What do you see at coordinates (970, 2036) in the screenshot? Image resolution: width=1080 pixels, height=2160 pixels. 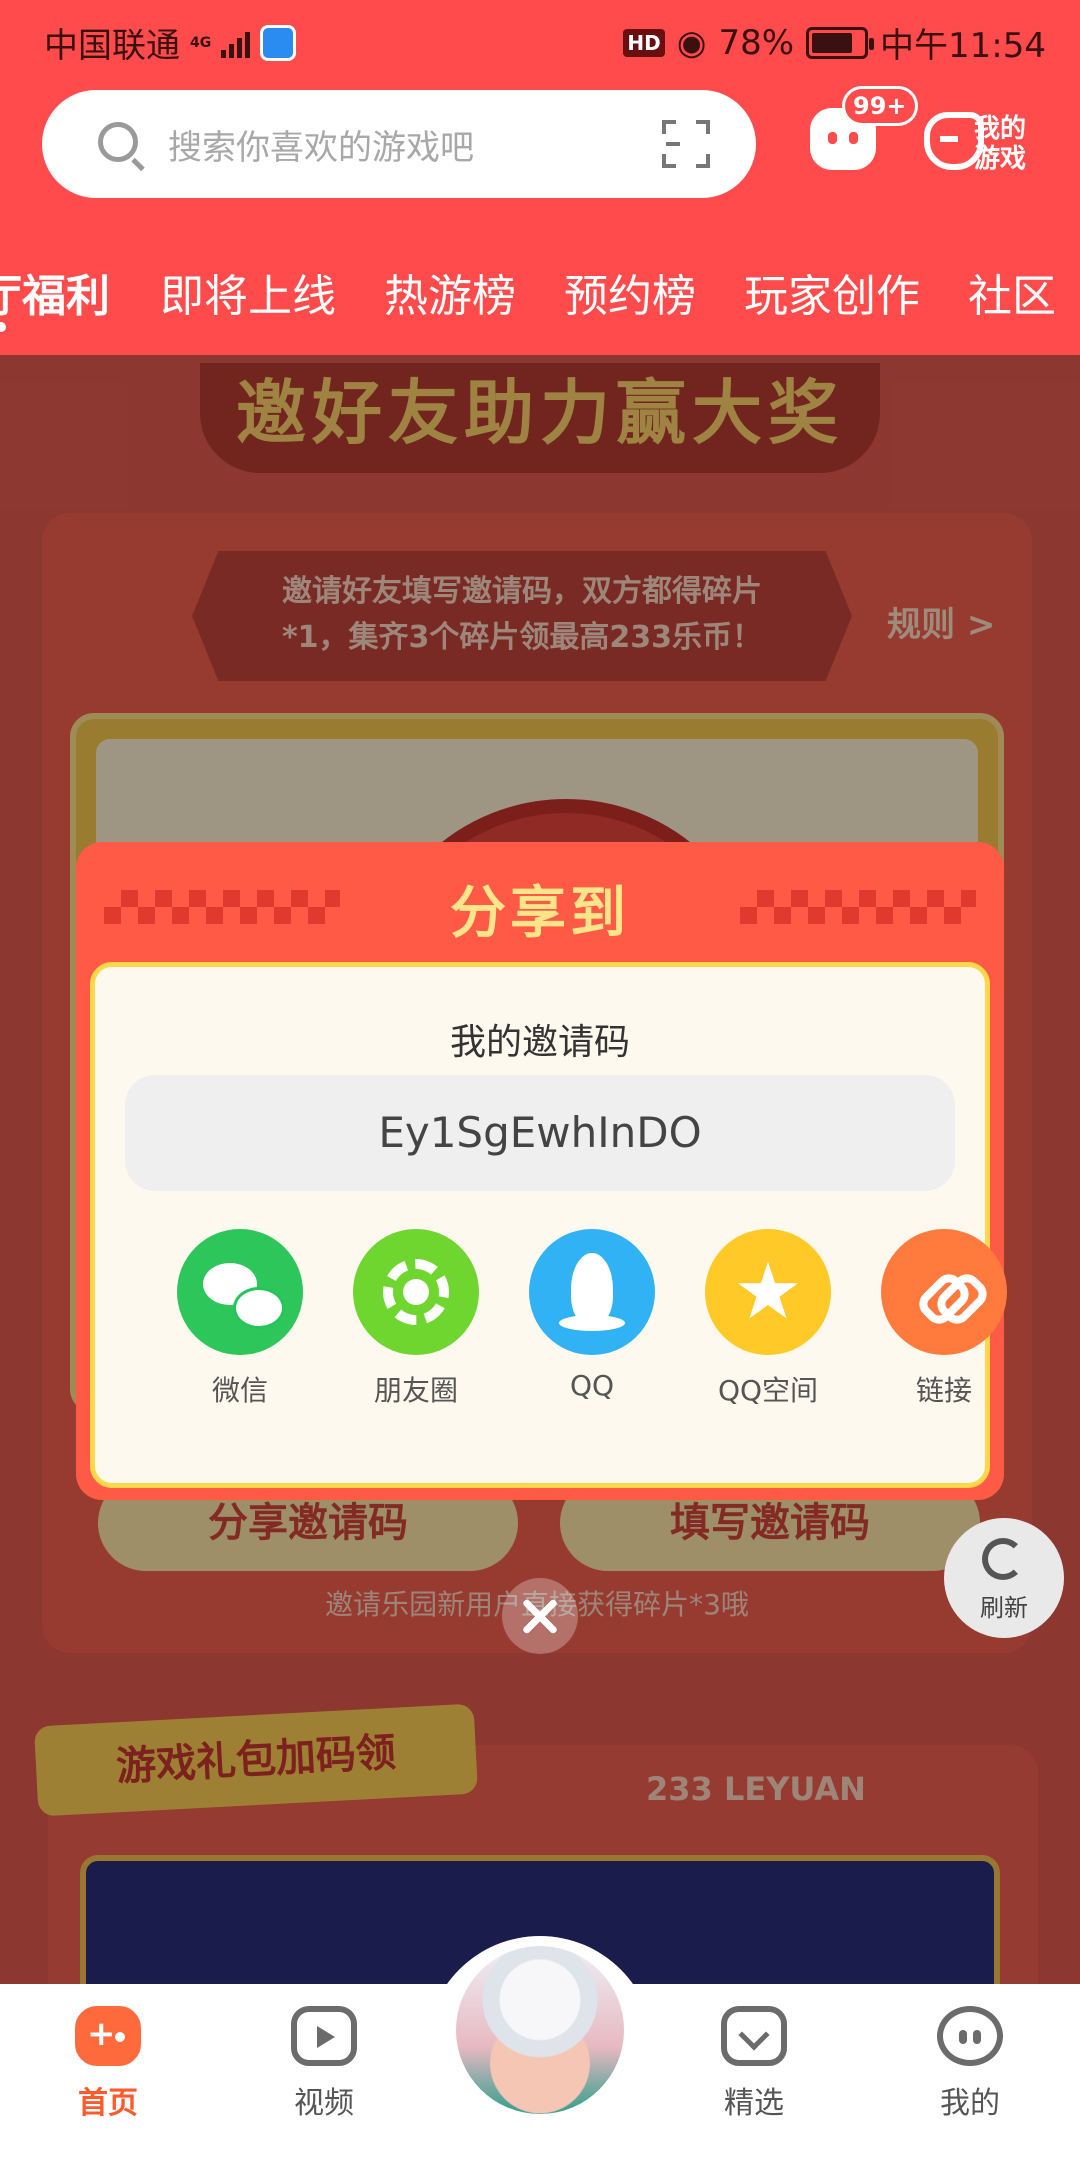 I see `profile-icon` at bounding box center [970, 2036].